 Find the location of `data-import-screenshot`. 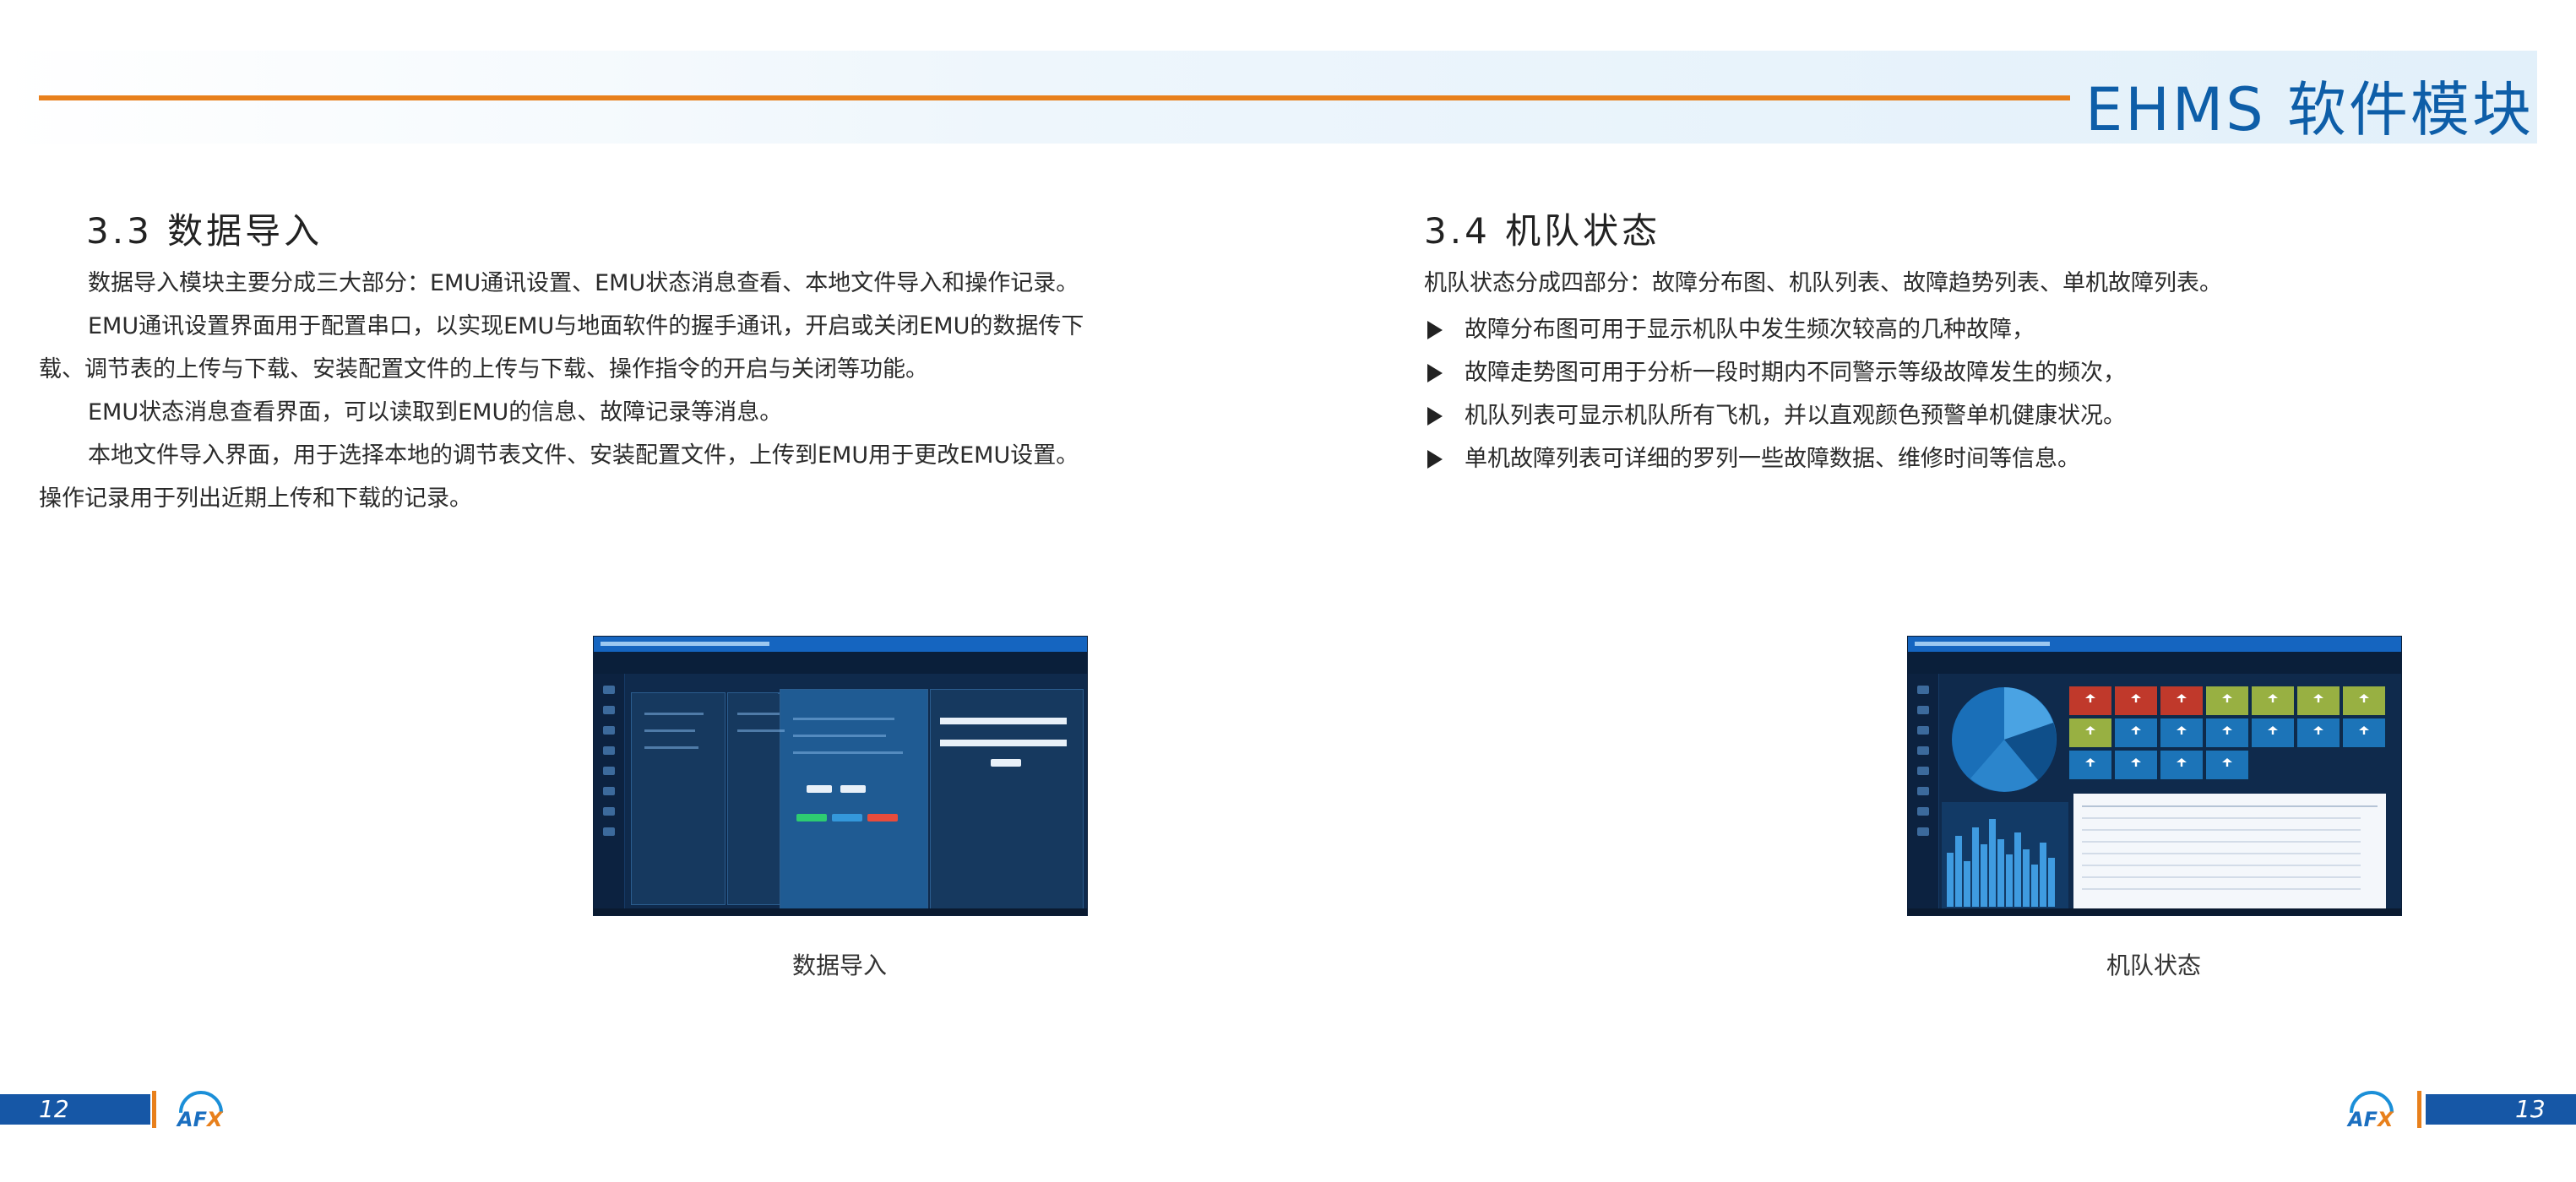

data-import-screenshot is located at coordinates (840, 776).